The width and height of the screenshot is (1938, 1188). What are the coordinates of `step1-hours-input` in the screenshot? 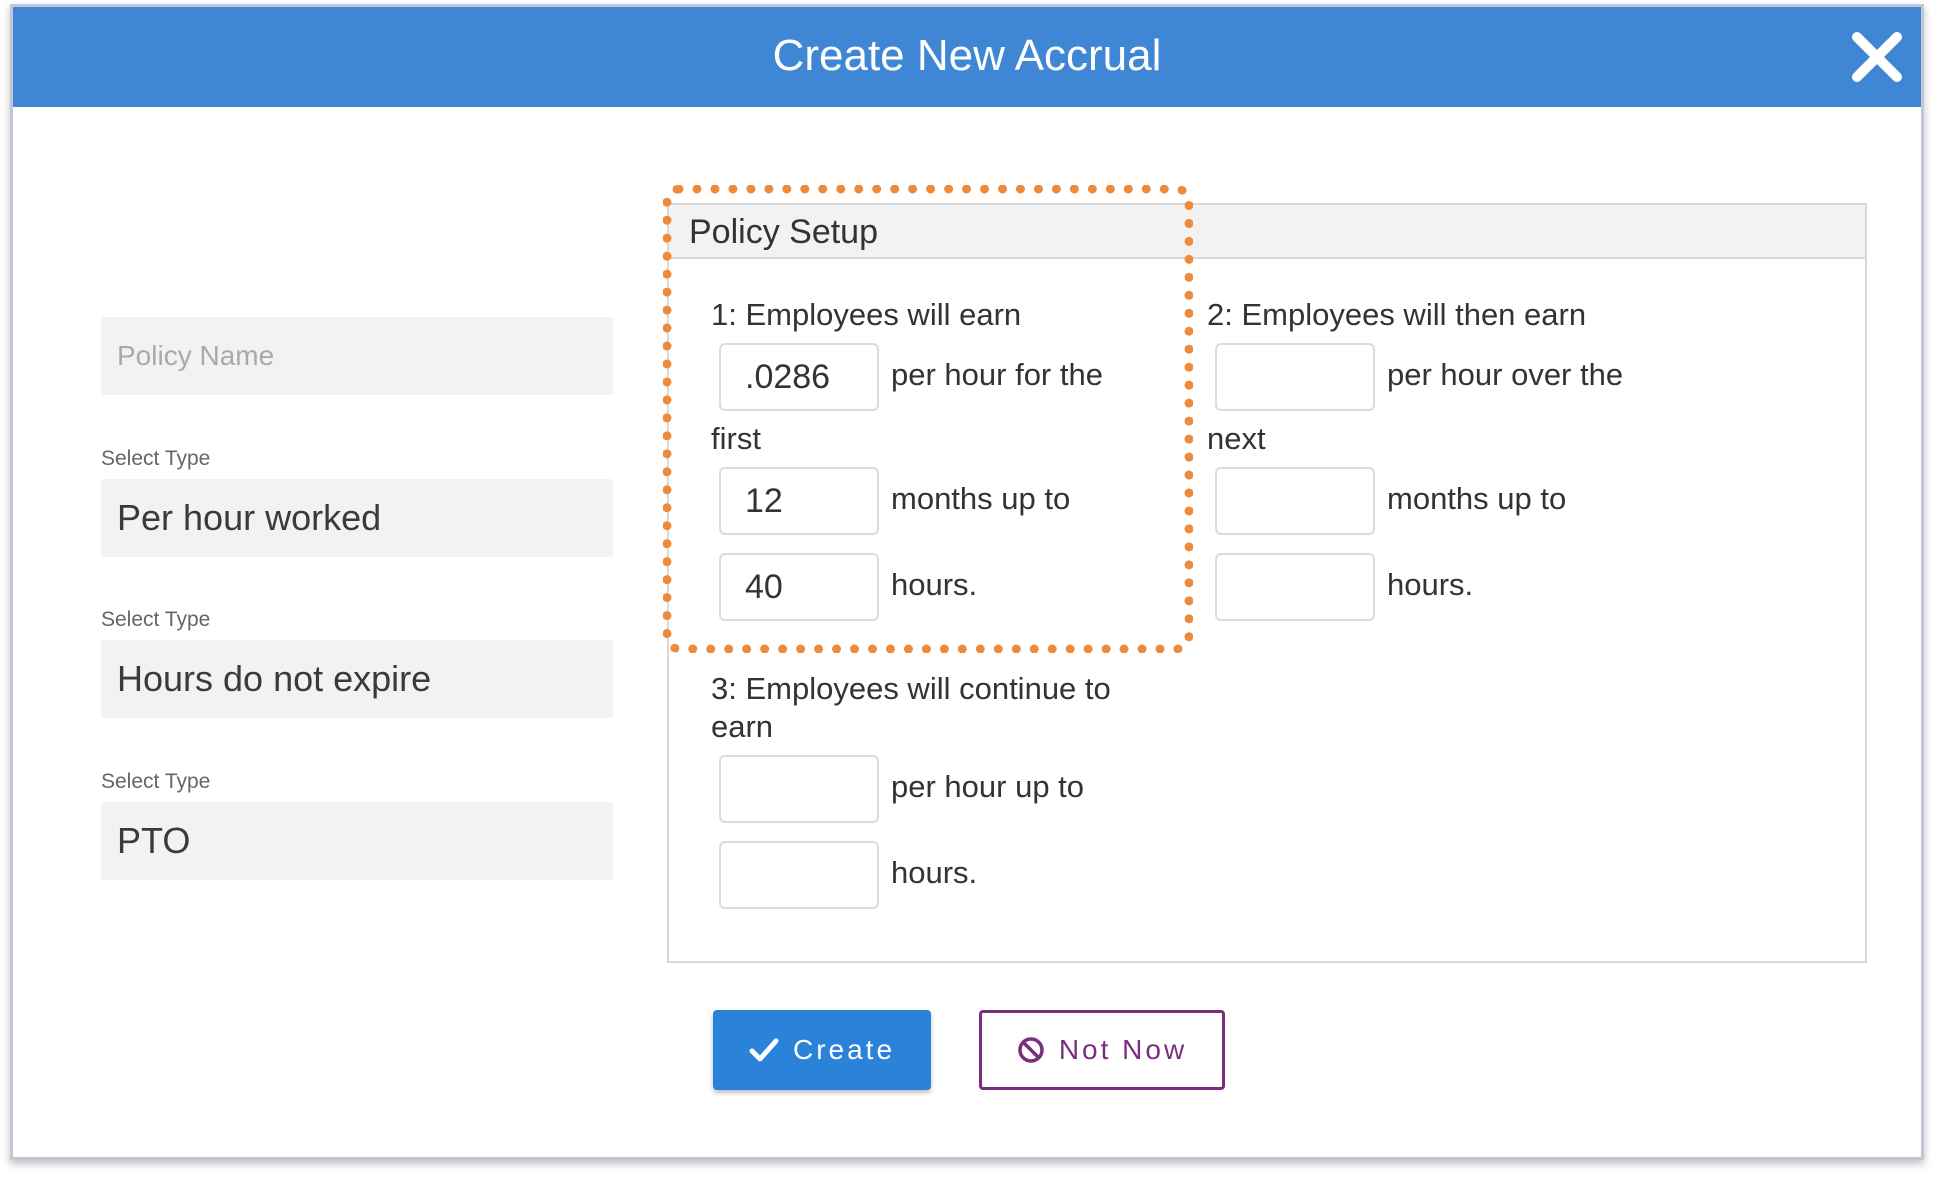 It's located at (799, 587).